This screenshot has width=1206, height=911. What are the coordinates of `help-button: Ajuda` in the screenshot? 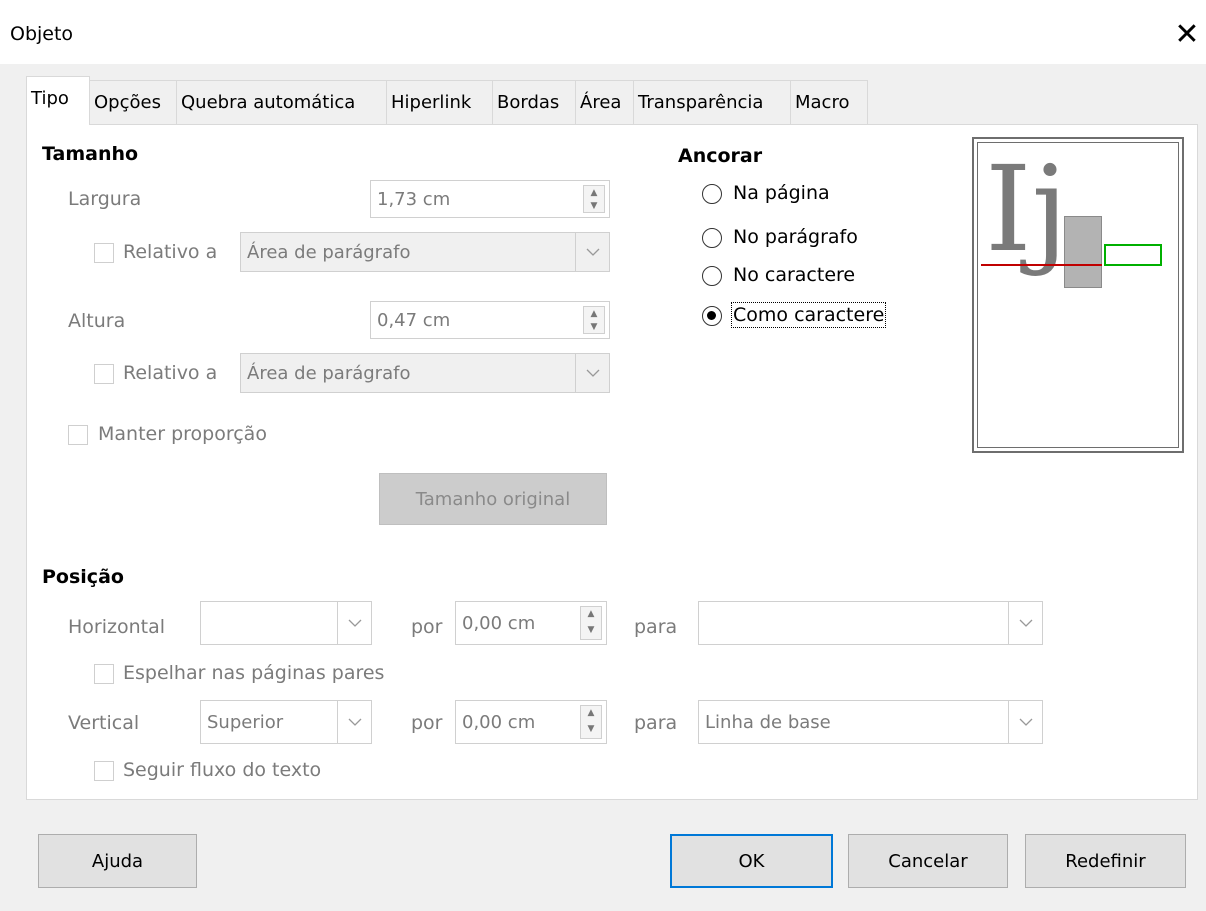 It's located at (117, 861).